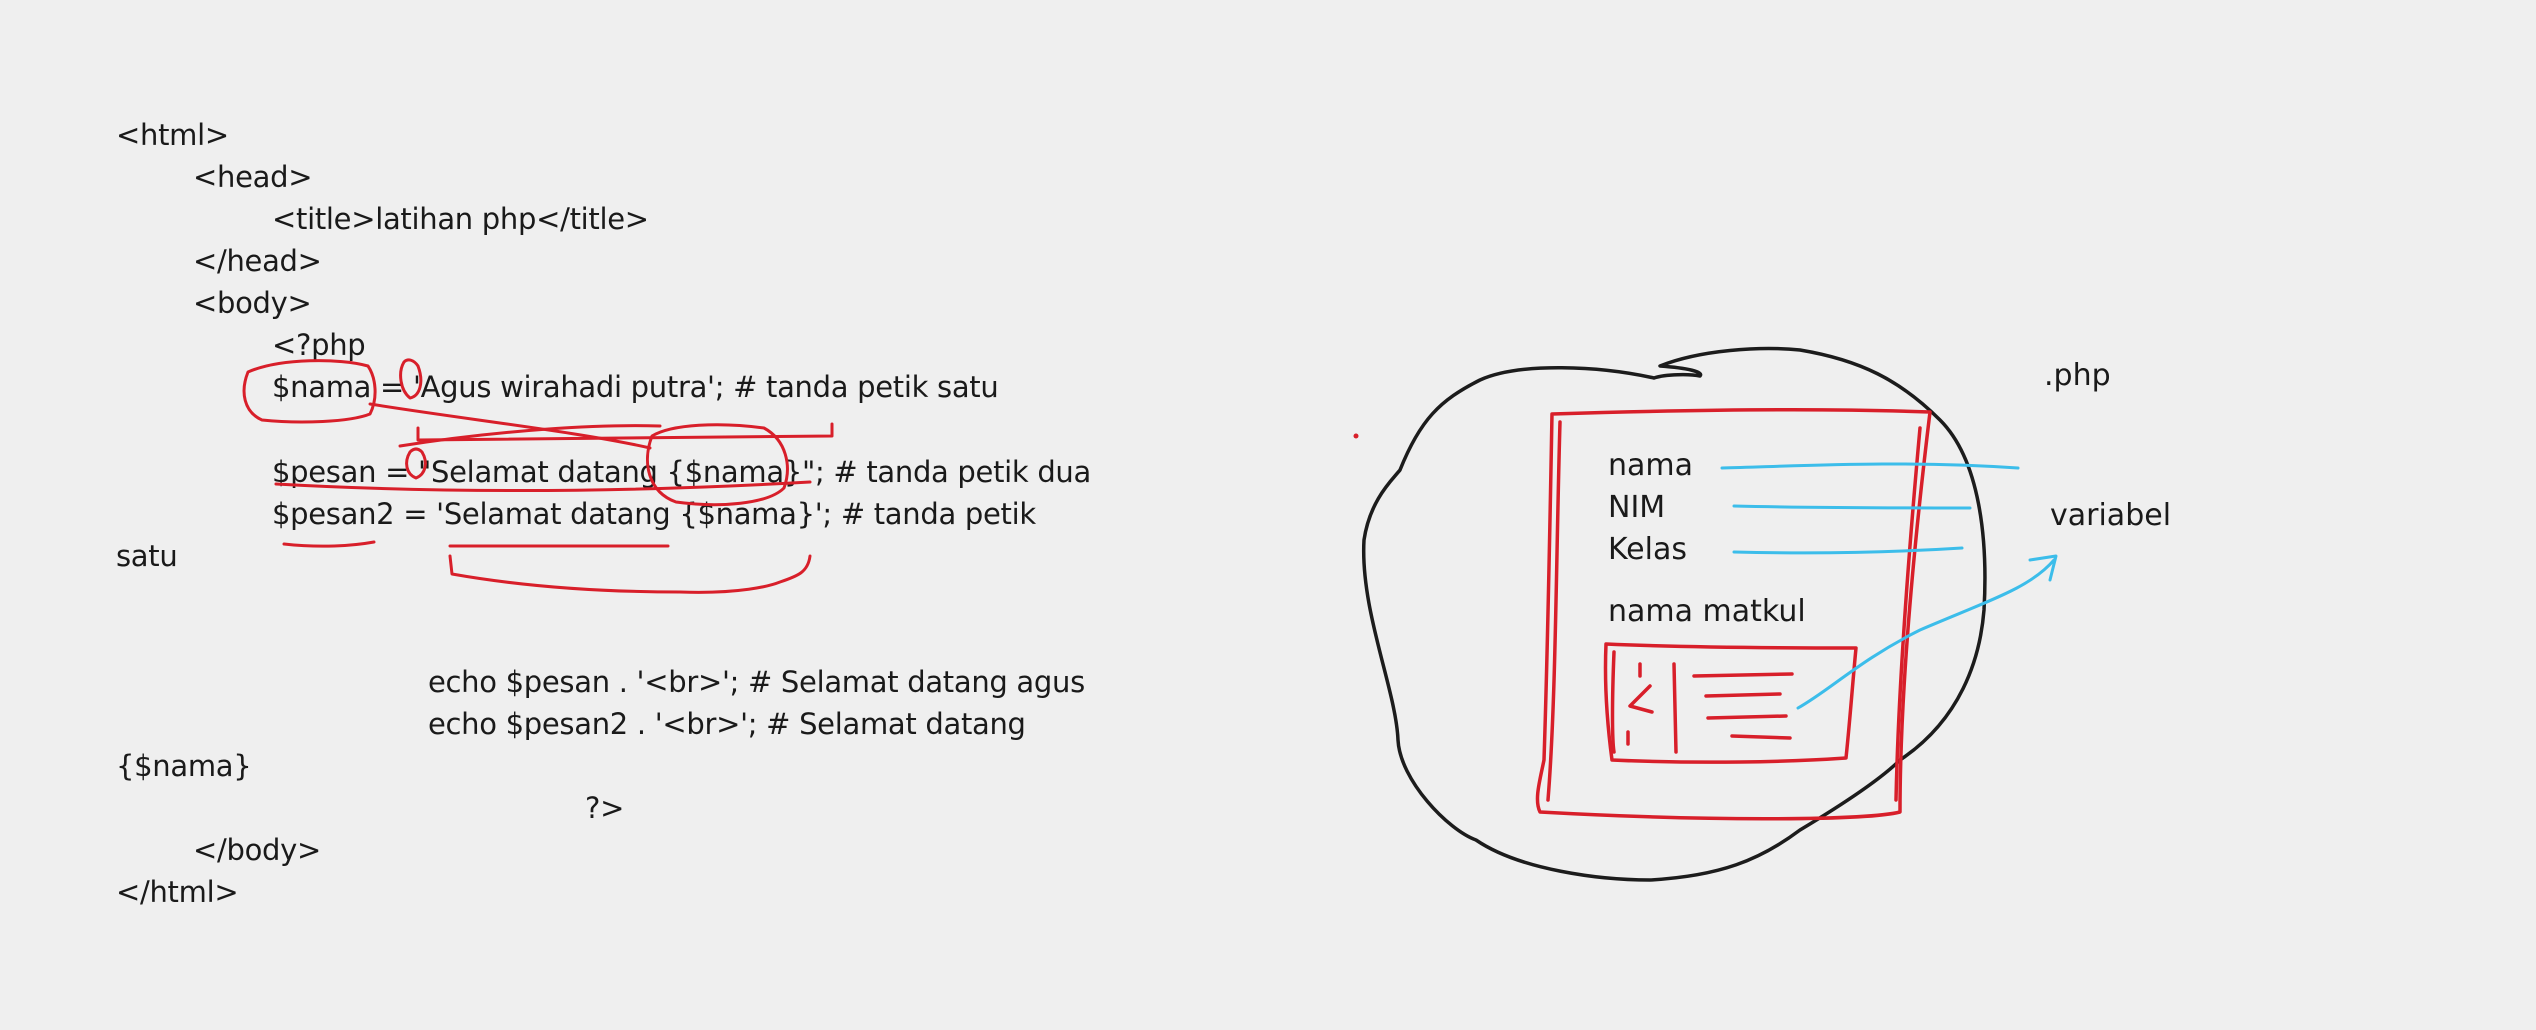 Image resolution: width=2536 pixels, height=1030 pixels. Describe the element at coordinates (329, 544) in the screenshot. I see `underline-pesan2` at that location.